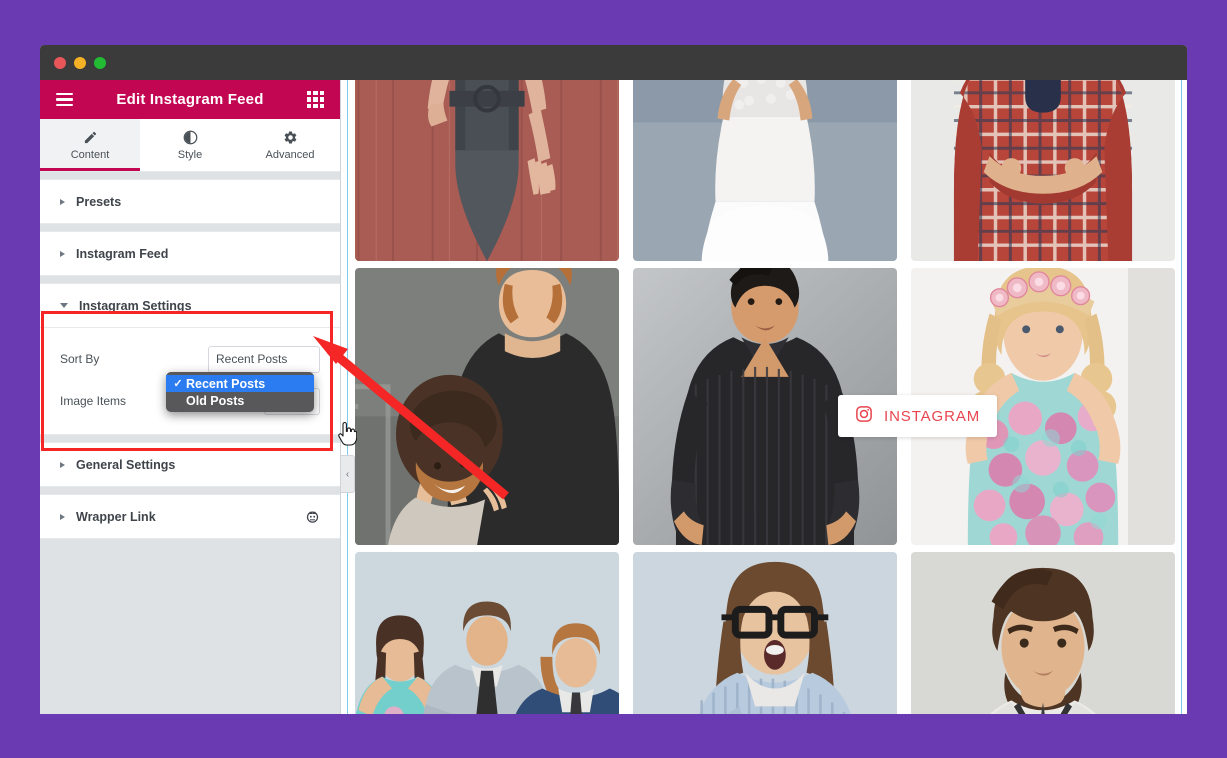  I want to click on tab-advanced: Advanced, so click(290, 145).